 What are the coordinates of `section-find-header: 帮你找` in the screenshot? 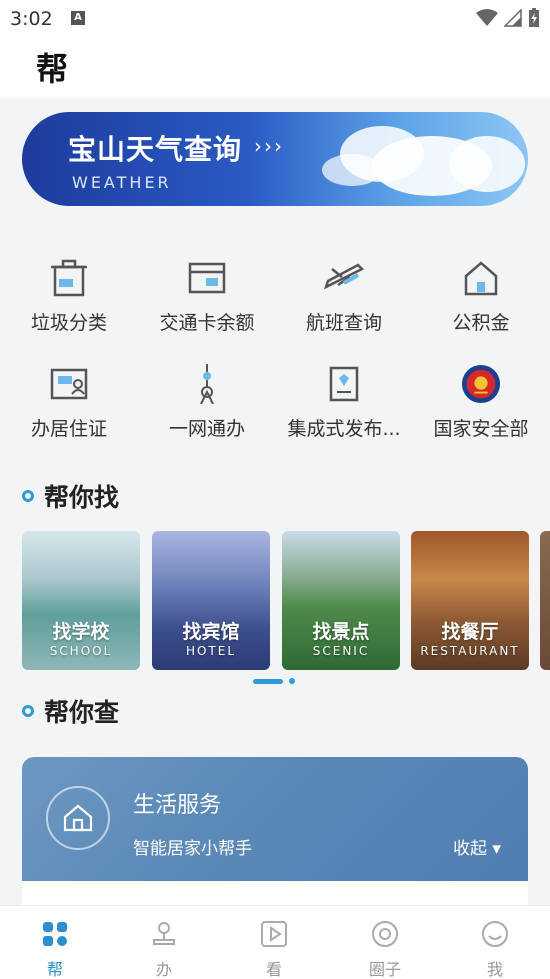 It's located at (70, 496).